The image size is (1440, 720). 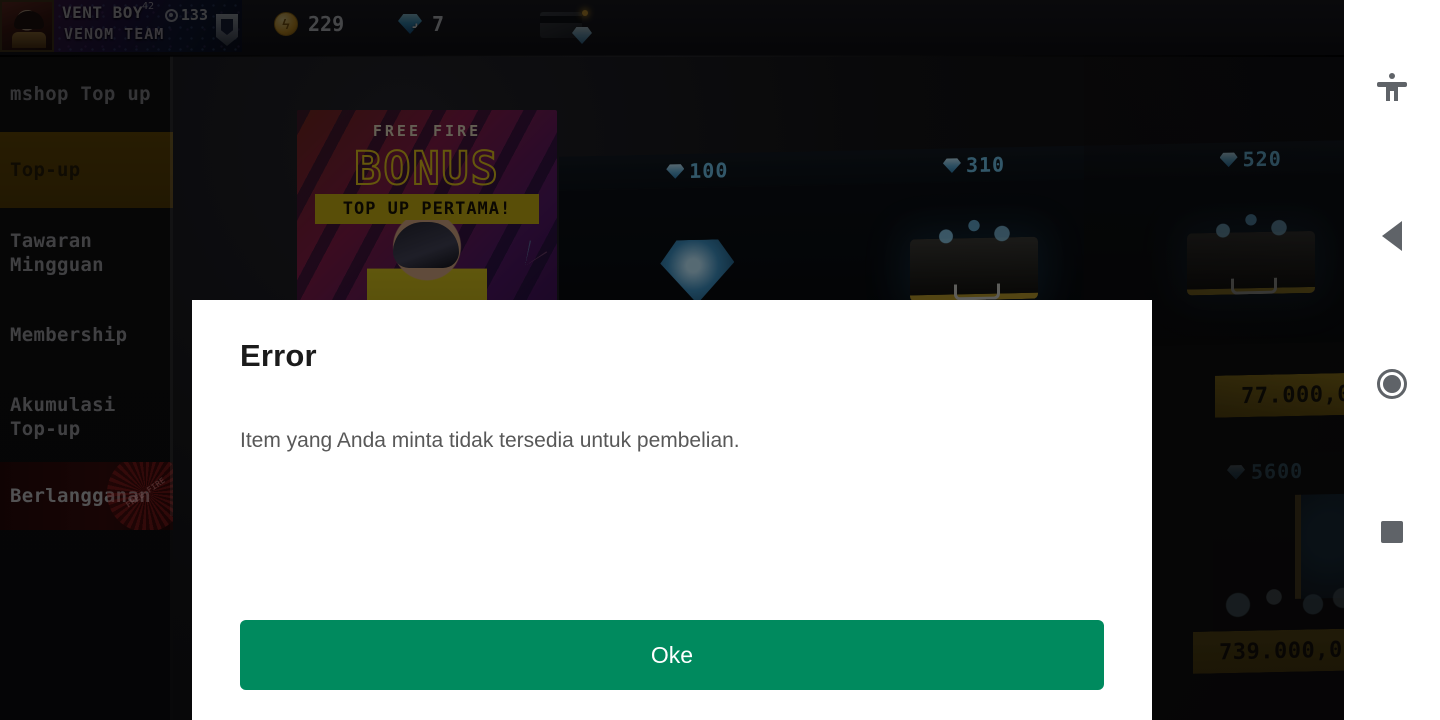 What do you see at coordinates (672, 655) in the screenshot?
I see `dialog-ok-button: Oke` at bounding box center [672, 655].